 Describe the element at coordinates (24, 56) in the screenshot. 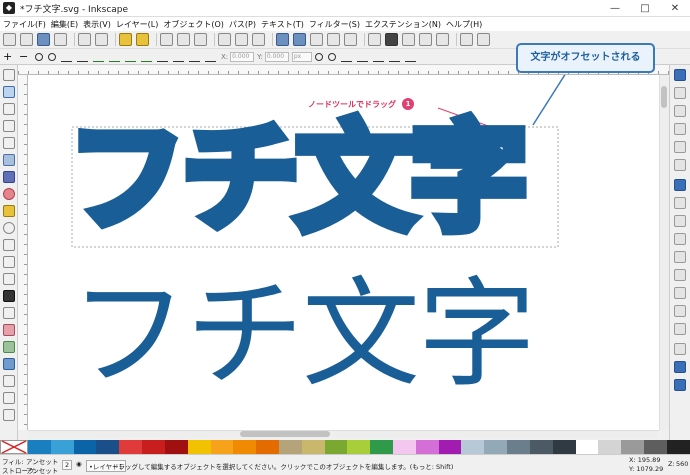

I see `delete-node-icon: −` at that location.